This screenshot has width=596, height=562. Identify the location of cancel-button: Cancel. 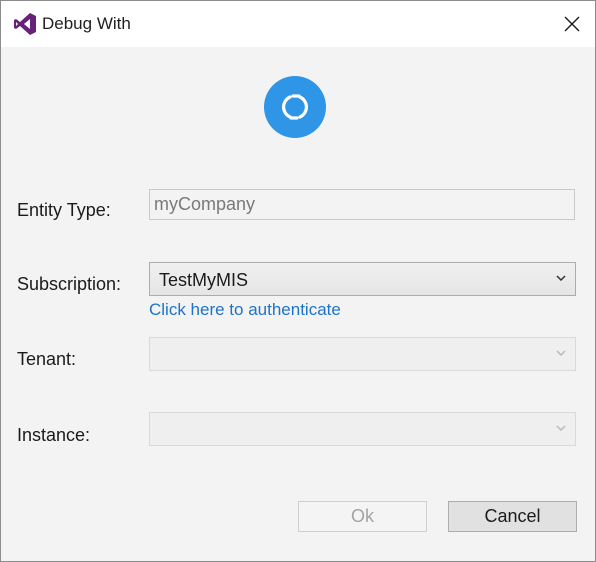
(512, 516).